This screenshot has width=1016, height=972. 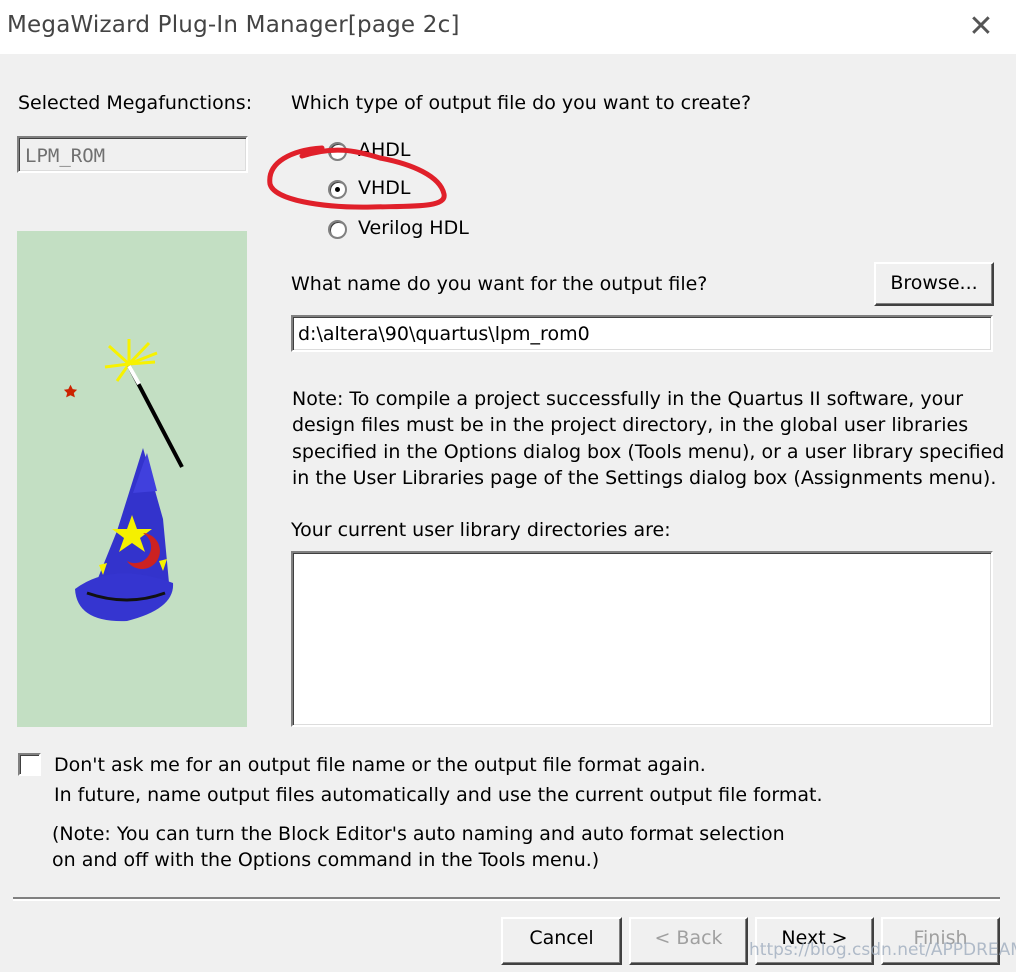 I want to click on footer-separator, so click(x=506, y=899).